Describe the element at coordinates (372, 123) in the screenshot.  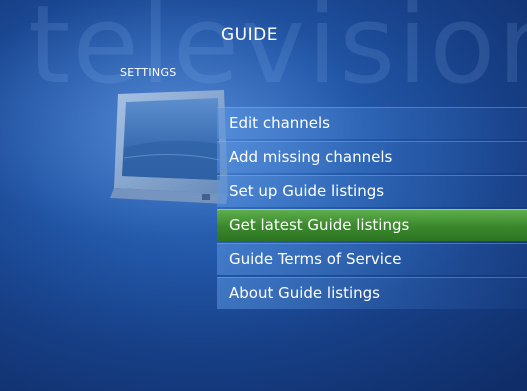
I see `menu-item-edit-channels: Edit channels` at that location.